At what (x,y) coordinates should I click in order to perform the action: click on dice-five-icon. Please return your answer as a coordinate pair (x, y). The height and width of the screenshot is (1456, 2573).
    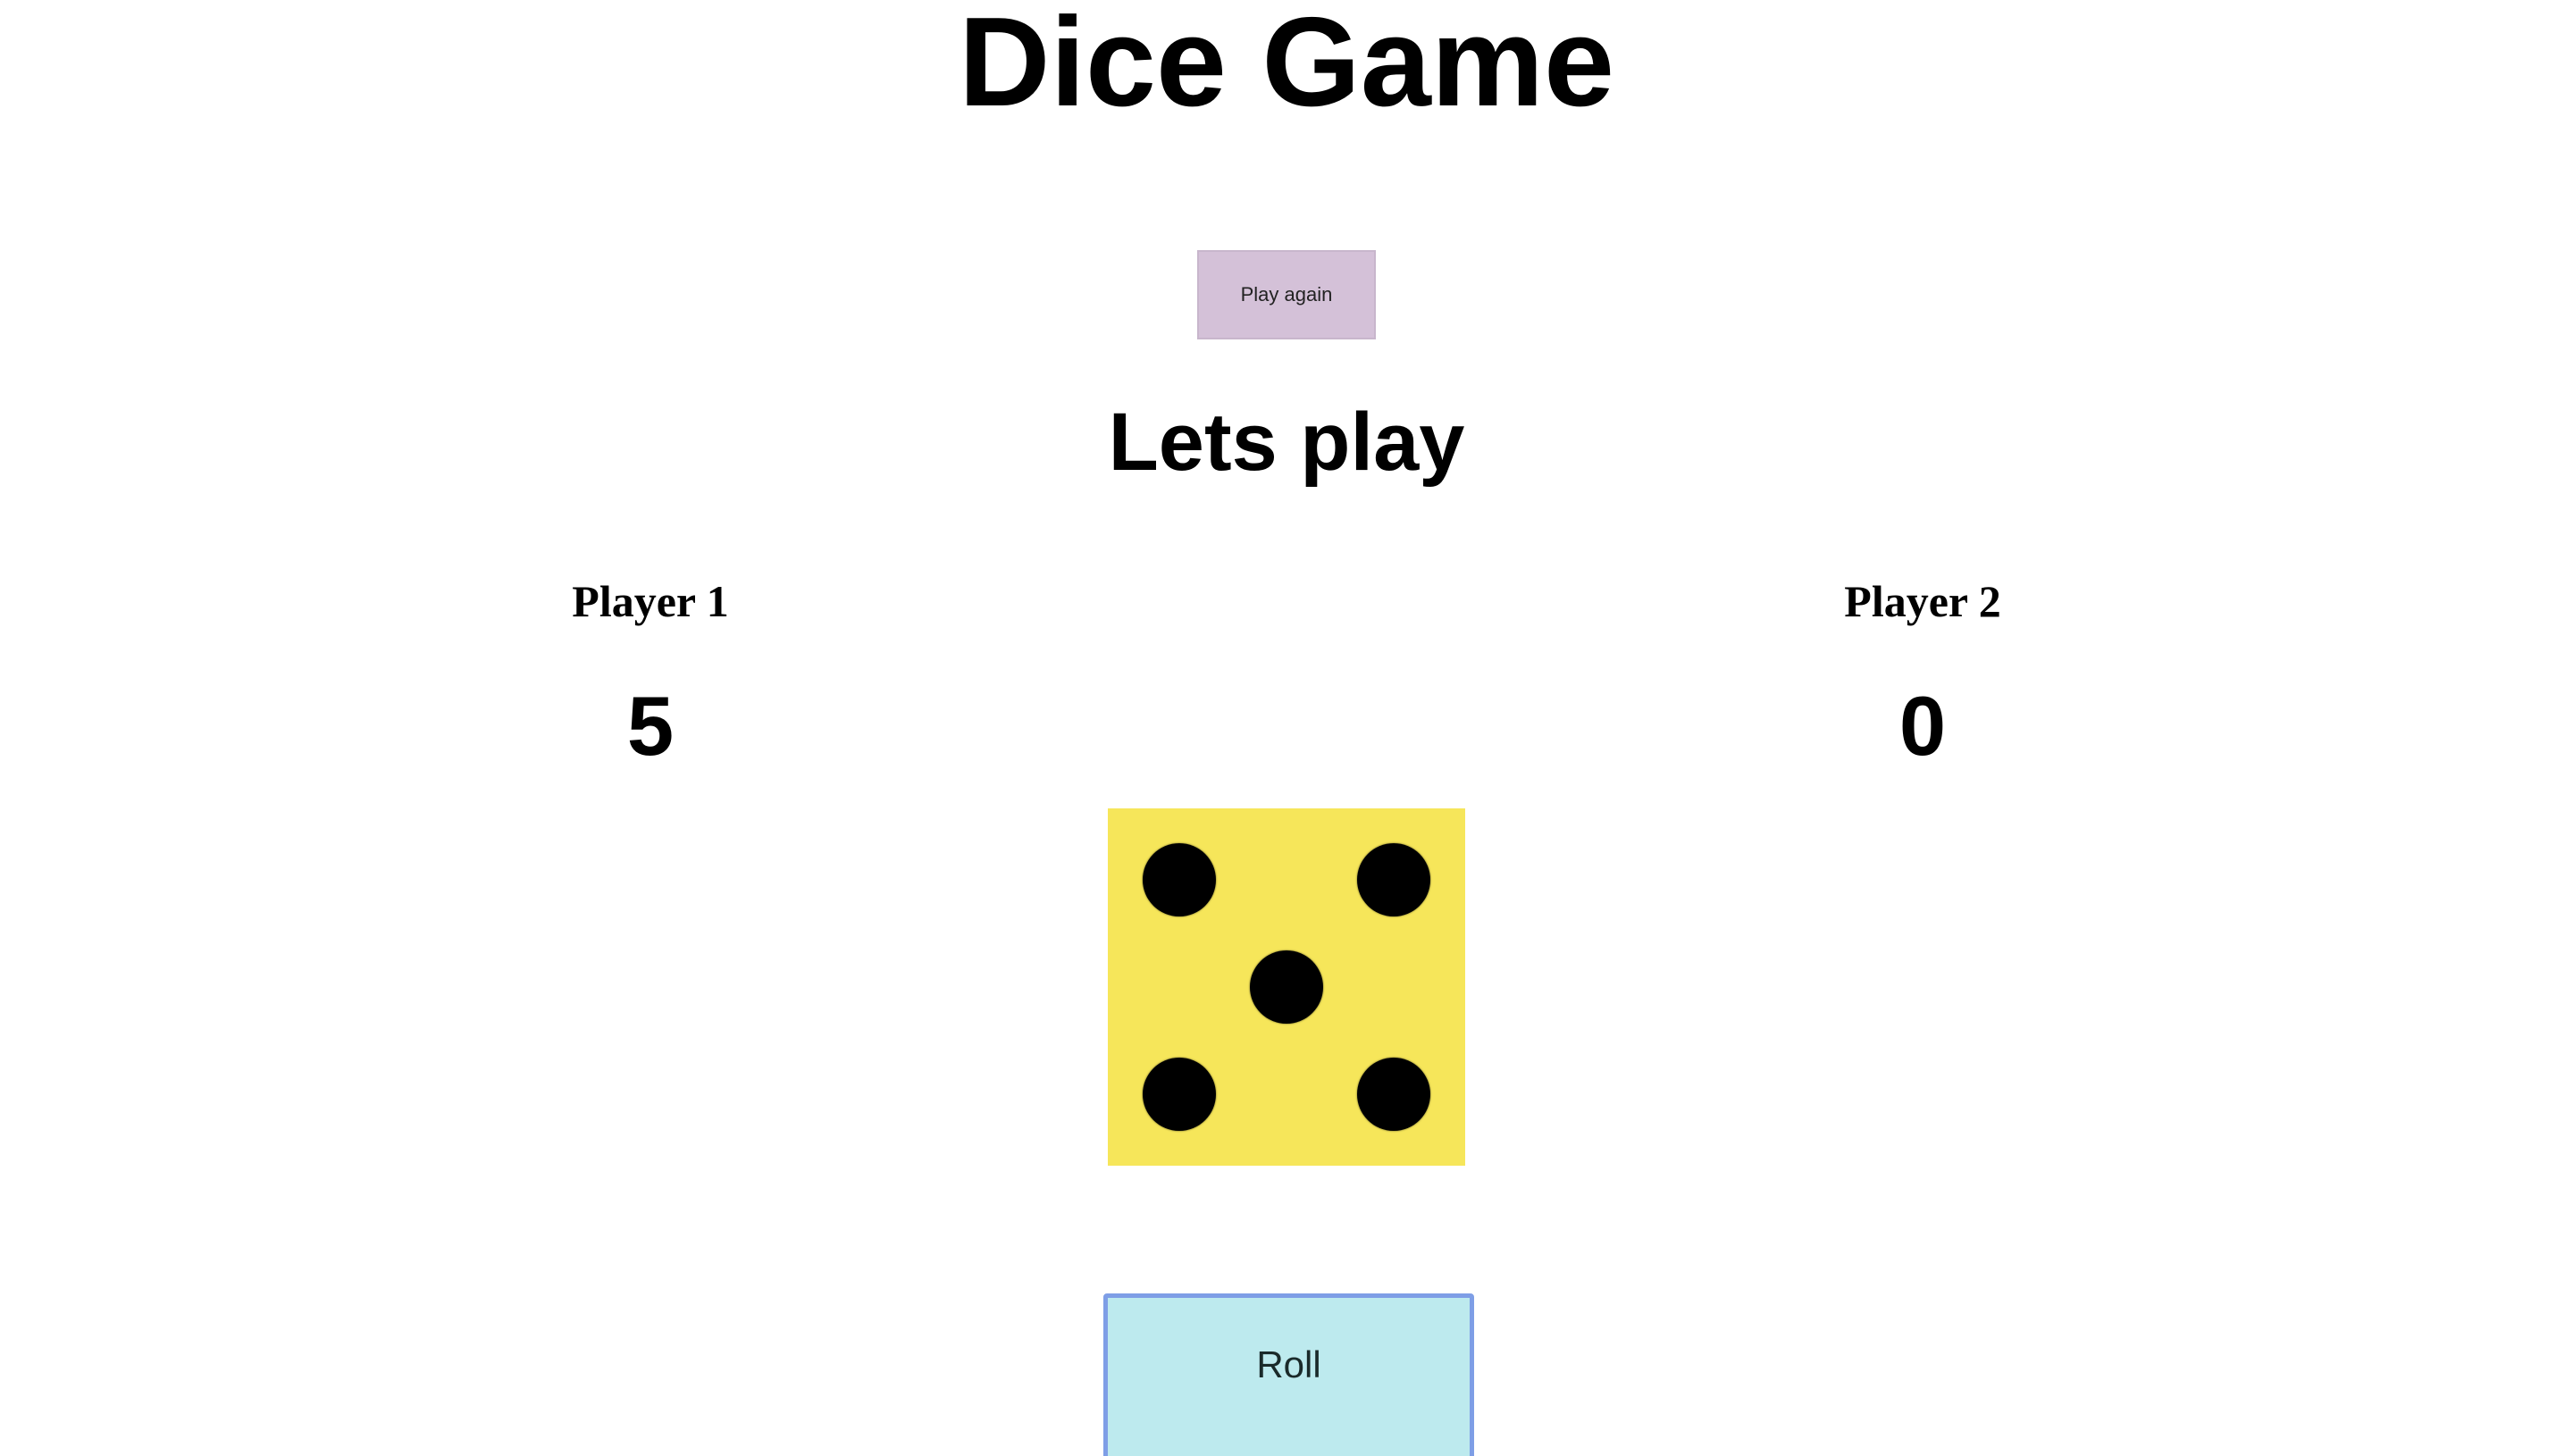
    Looking at the image, I should click on (1286, 987).